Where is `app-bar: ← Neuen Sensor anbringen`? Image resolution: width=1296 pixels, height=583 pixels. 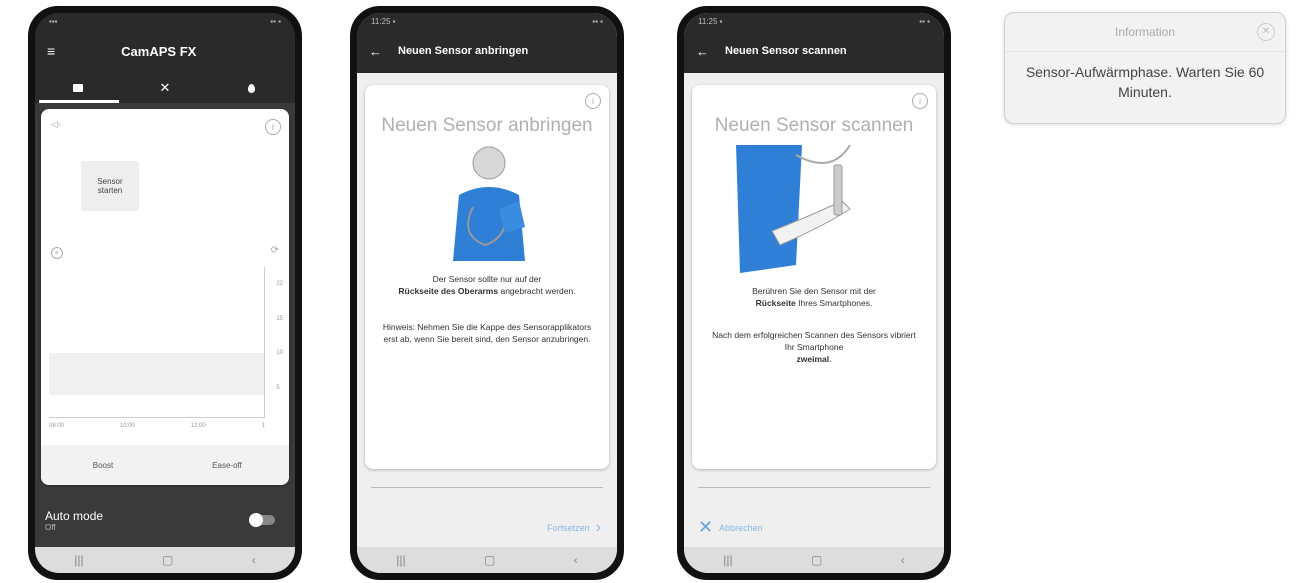
app-bar: ← Neuen Sensor anbringen is located at coordinates (487, 51).